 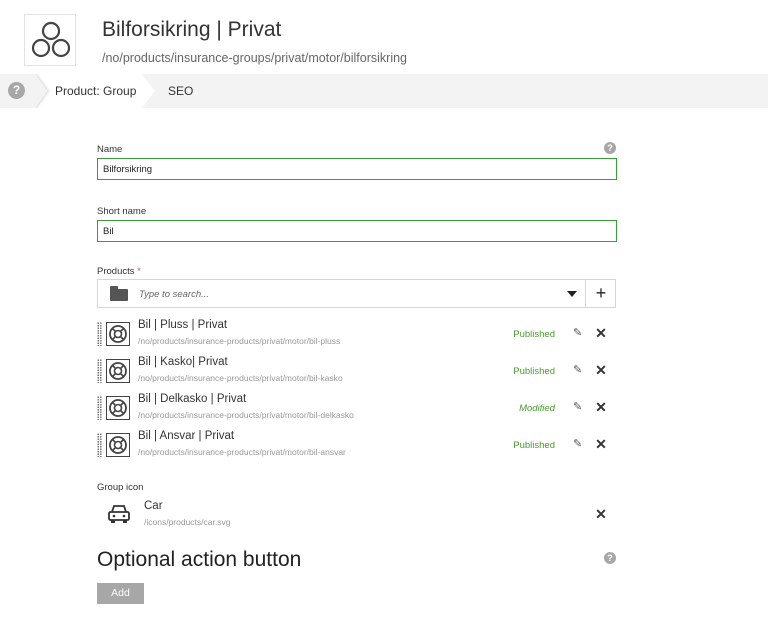 I want to click on three-circles-icon, so click(x=50, y=40).